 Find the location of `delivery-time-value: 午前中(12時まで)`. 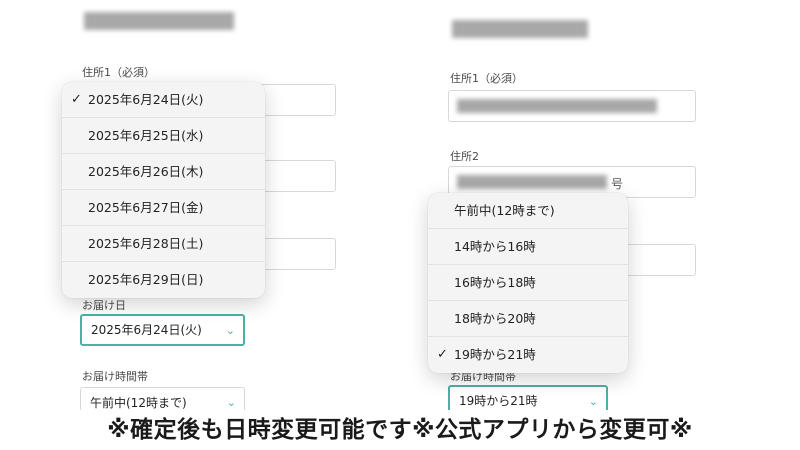

delivery-time-value: 午前中(12時まで) is located at coordinates (138, 403).